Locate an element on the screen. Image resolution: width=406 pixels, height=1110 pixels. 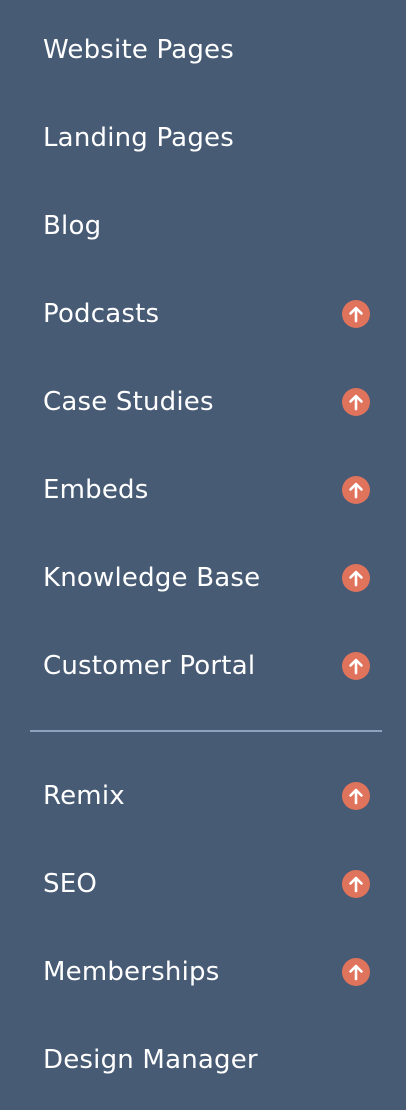
menu-item-podcasts: Podcasts is located at coordinates (203, 314).